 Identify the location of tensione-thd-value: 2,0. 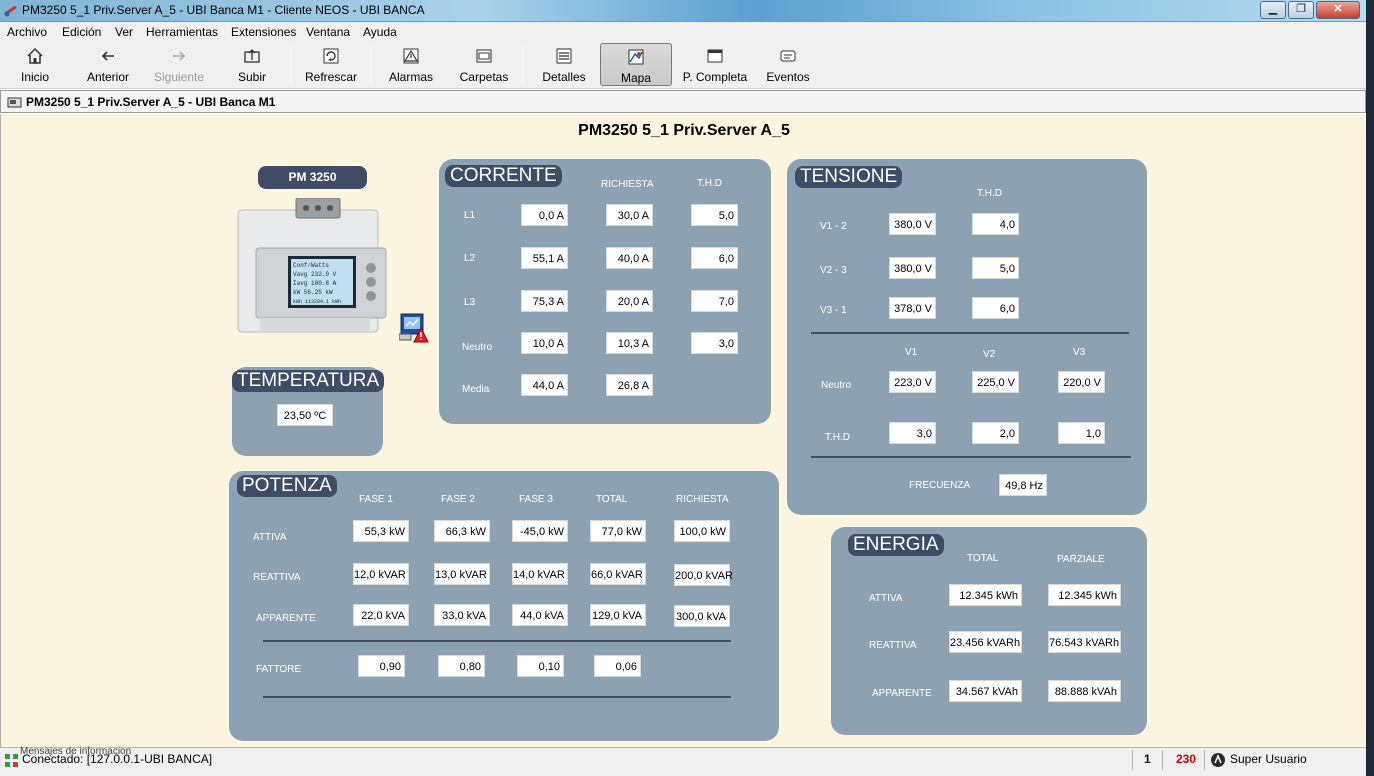
(995, 433).